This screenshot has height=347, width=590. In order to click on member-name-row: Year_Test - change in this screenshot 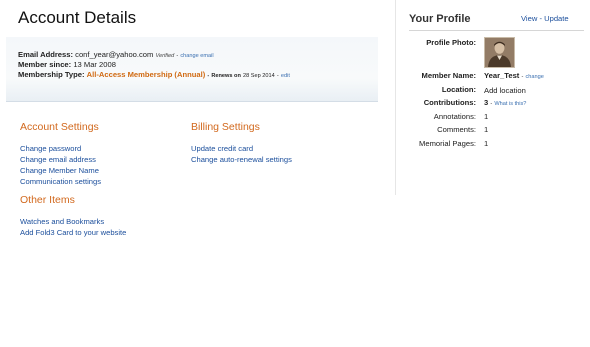, I will do `click(514, 75)`.